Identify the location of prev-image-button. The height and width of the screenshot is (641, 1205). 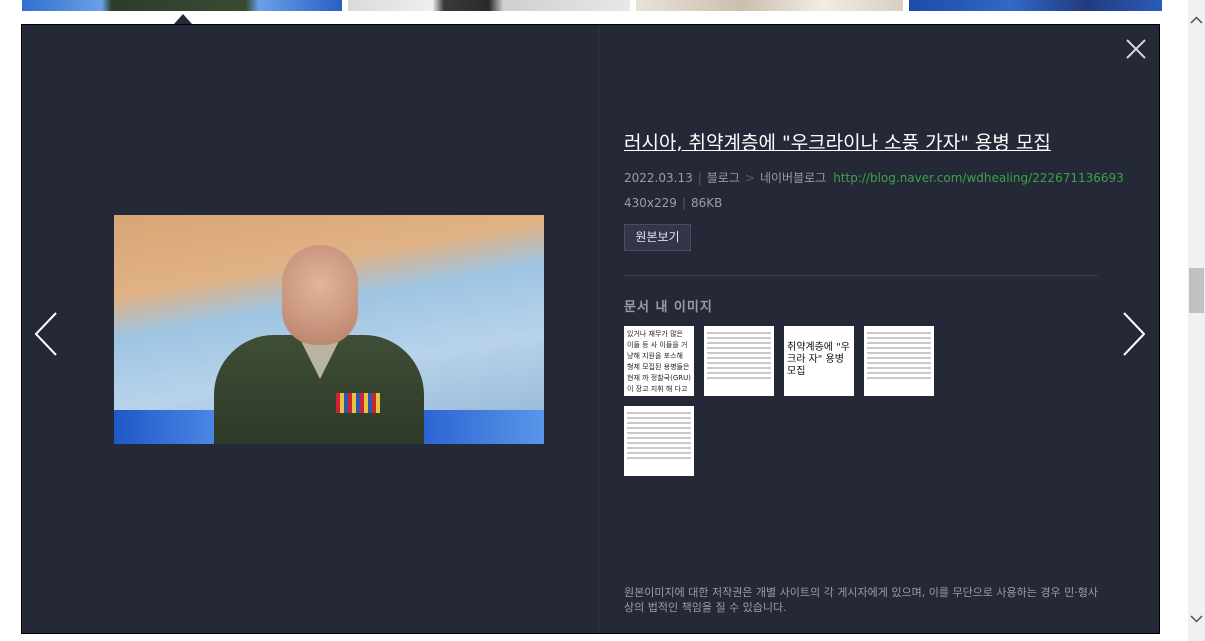
(47, 334).